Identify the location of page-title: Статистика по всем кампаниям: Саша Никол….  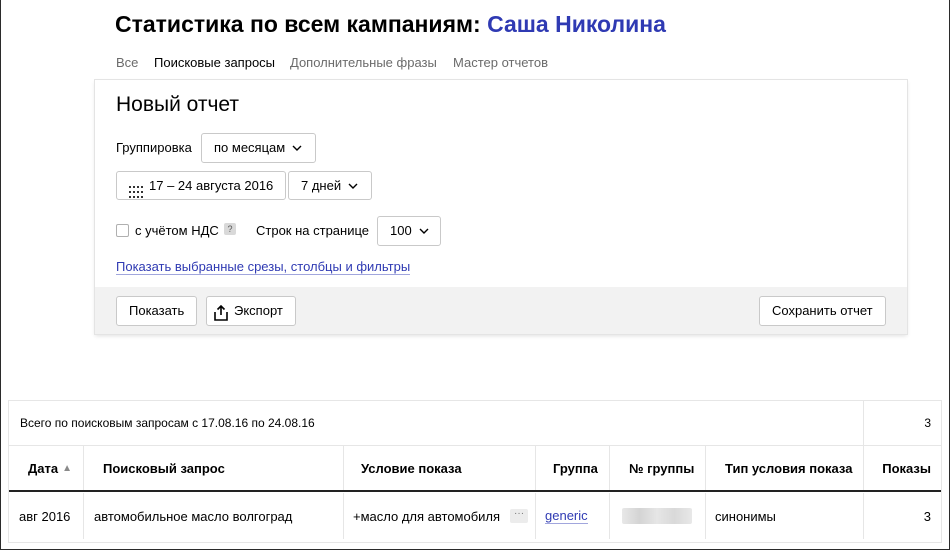
(390, 24).